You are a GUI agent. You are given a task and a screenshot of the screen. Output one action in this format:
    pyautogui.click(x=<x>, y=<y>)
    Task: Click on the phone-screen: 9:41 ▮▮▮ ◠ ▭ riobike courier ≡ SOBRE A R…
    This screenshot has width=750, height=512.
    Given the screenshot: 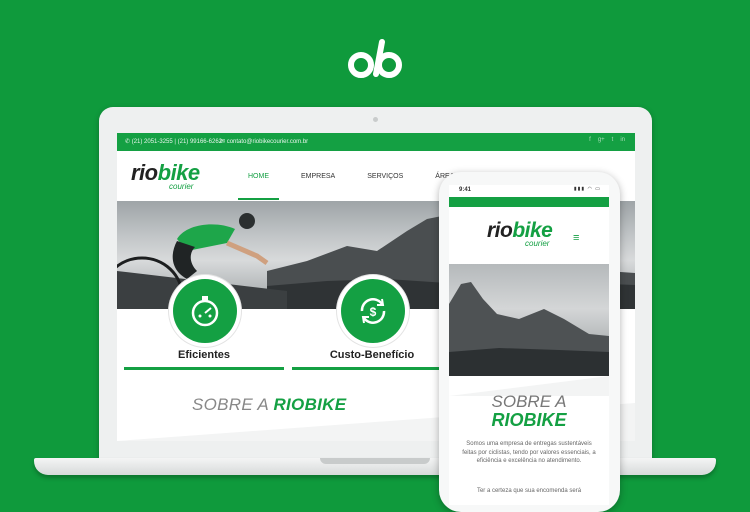 What is the action you would take?
    pyautogui.click(x=529, y=345)
    